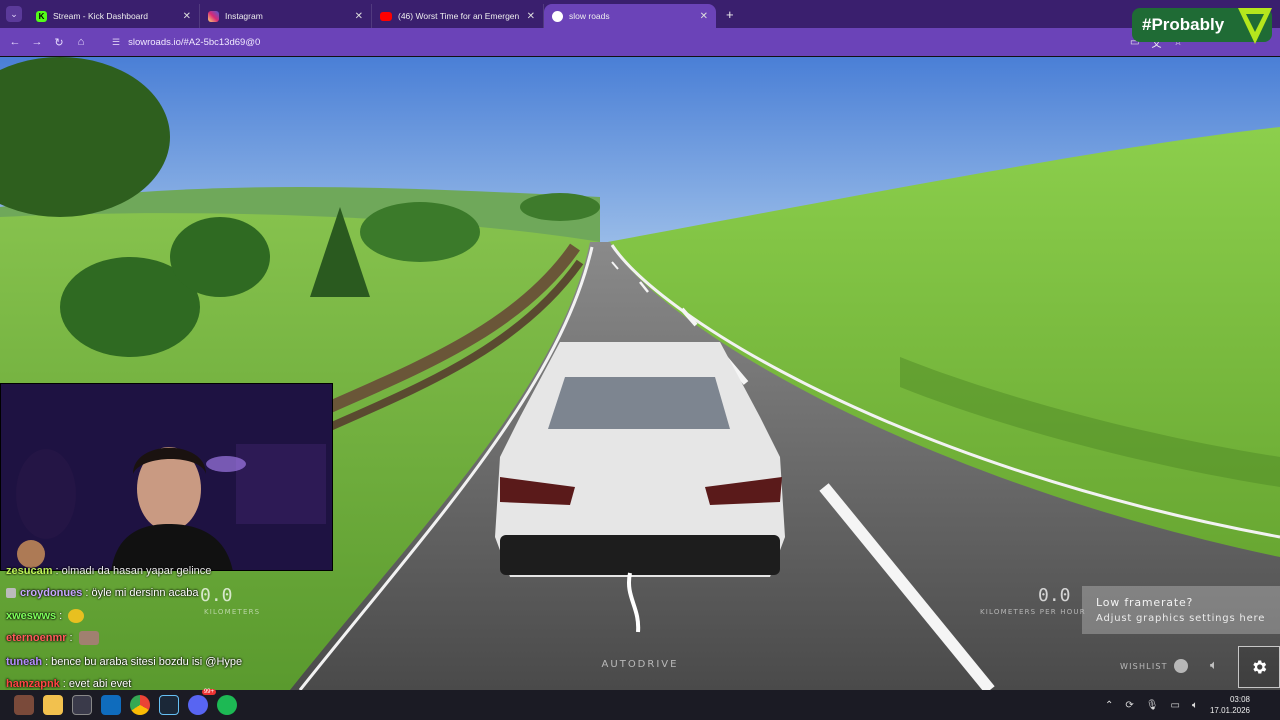 Image resolution: width=1280 pixels, height=720 pixels. I want to click on tab-youtube: (46) Worst Time for an Emergen ✕, so click(458, 16).